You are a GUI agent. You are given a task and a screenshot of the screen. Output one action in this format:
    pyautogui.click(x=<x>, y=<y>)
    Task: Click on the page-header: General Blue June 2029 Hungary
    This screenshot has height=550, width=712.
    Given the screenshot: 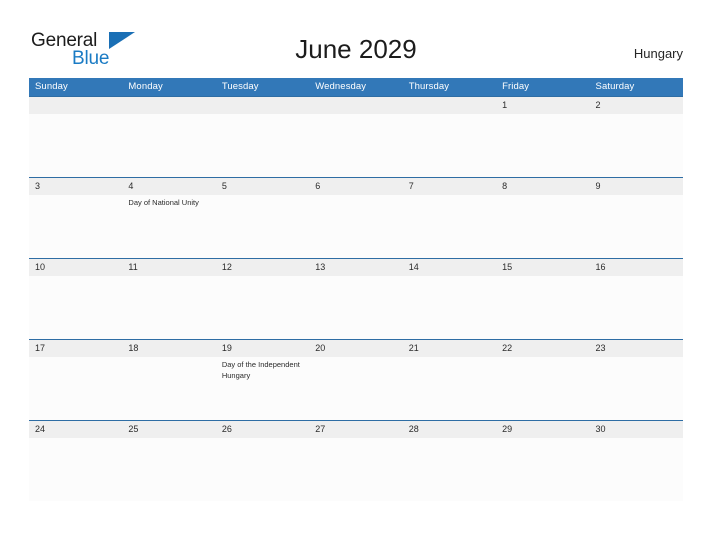 What is the action you would take?
    pyautogui.click(x=356, y=39)
    